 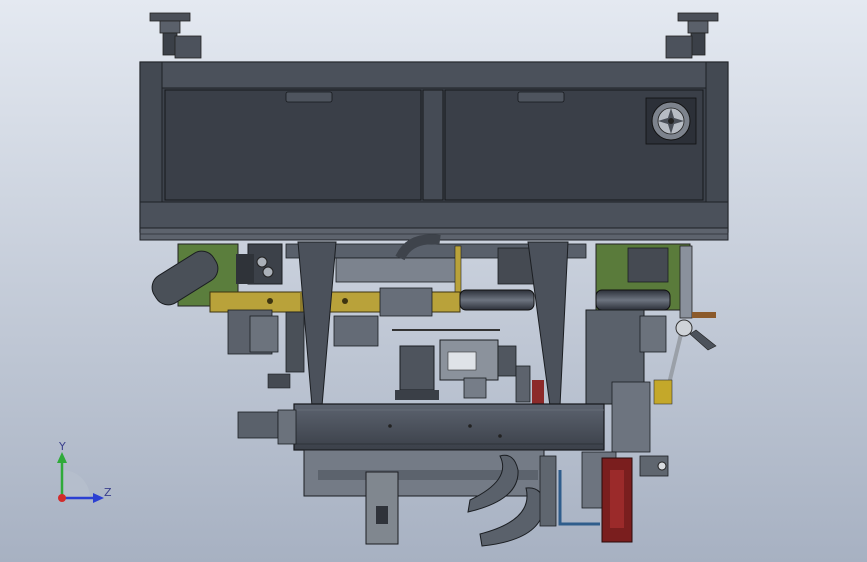 What do you see at coordinates (62, 446) in the screenshot?
I see `axis-label-y: Y` at bounding box center [62, 446].